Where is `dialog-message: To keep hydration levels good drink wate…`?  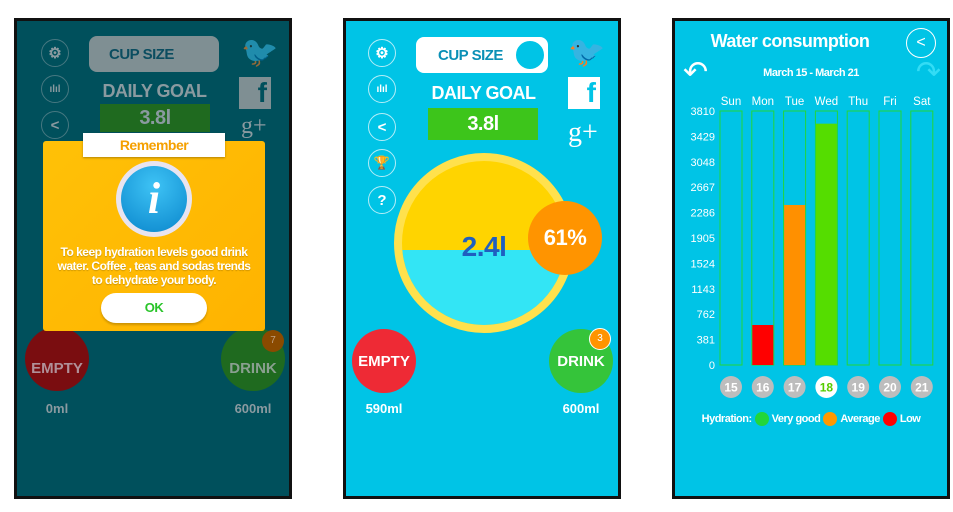
dialog-message: To keep hydration levels good drink wate… is located at coordinates (154, 266).